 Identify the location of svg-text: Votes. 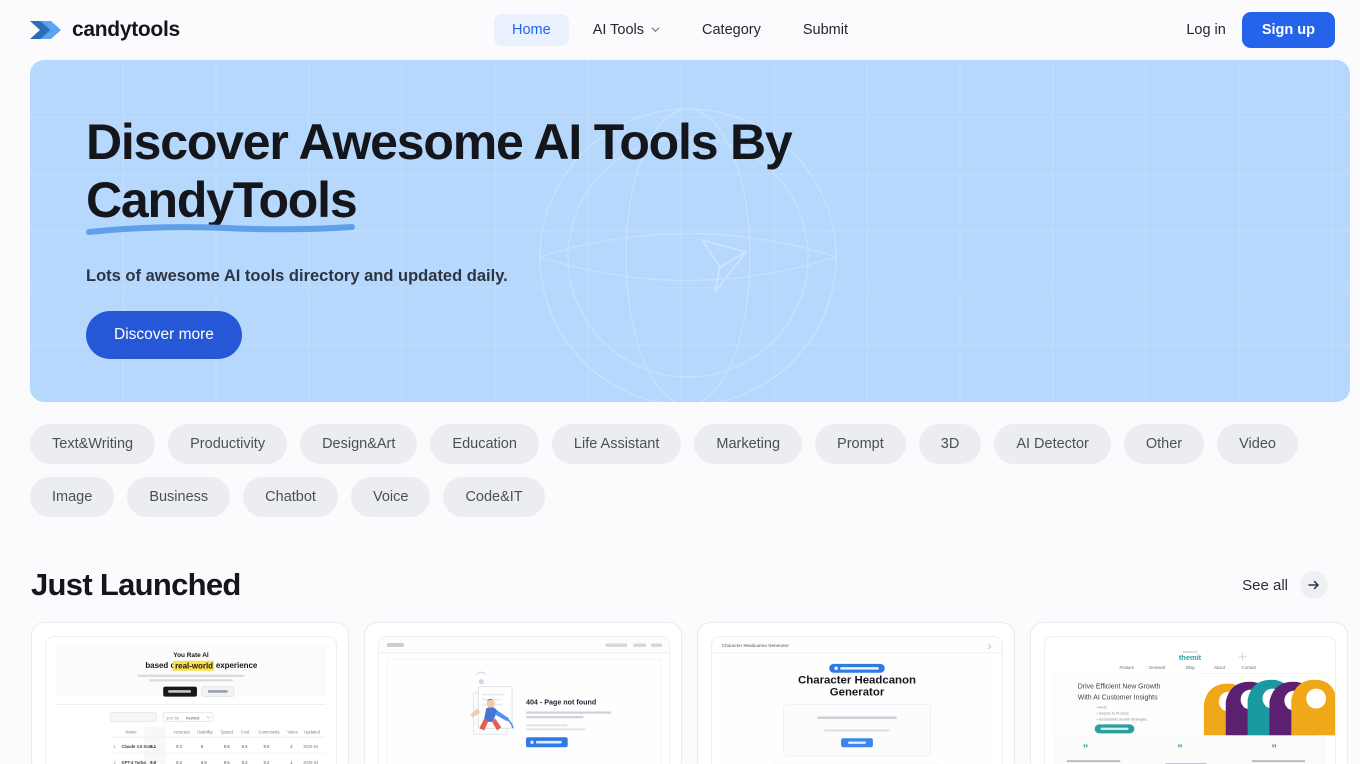
(292, 731).